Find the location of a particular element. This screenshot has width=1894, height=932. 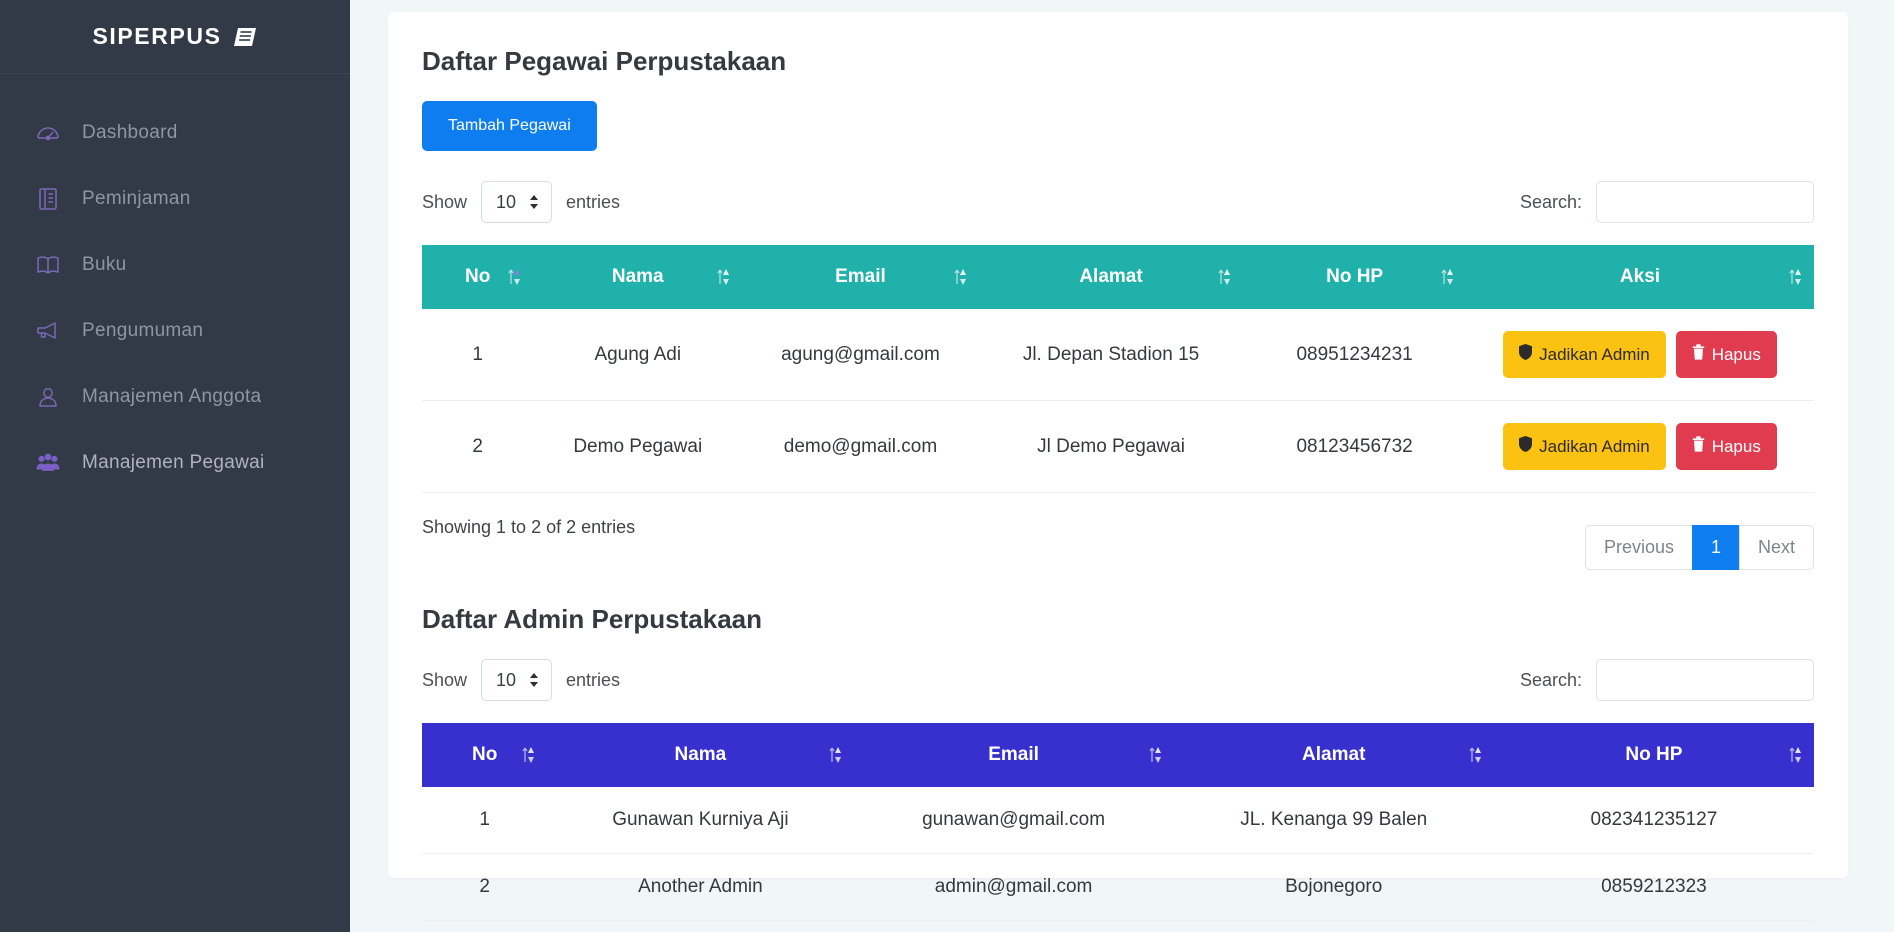

brand-logo: SIPERPUS is located at coordinates (175, 37).